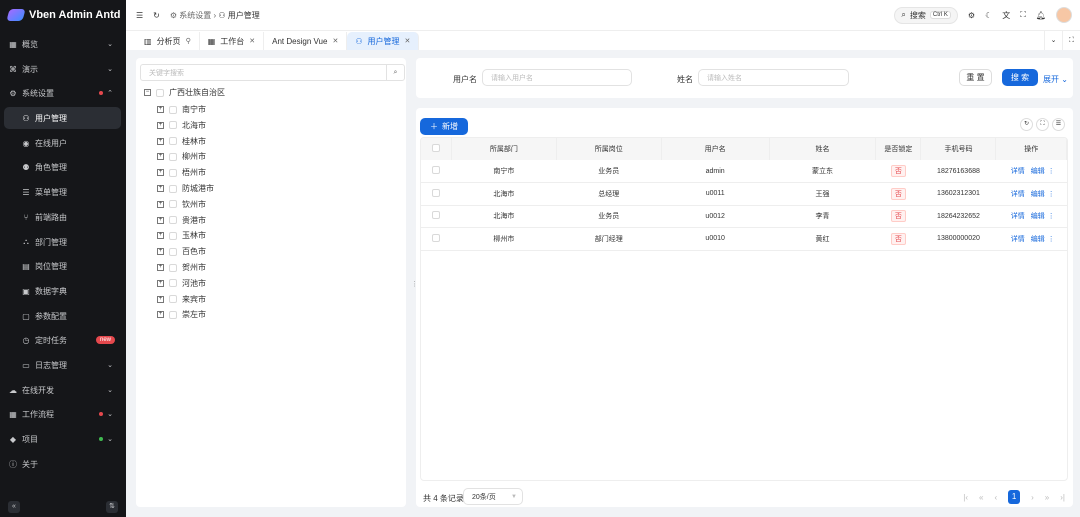 The image size is (1080, 517). Describe the element at coordinates (181, 220) in the screenshot. I see `tree-node: + 贵港市` at that location.